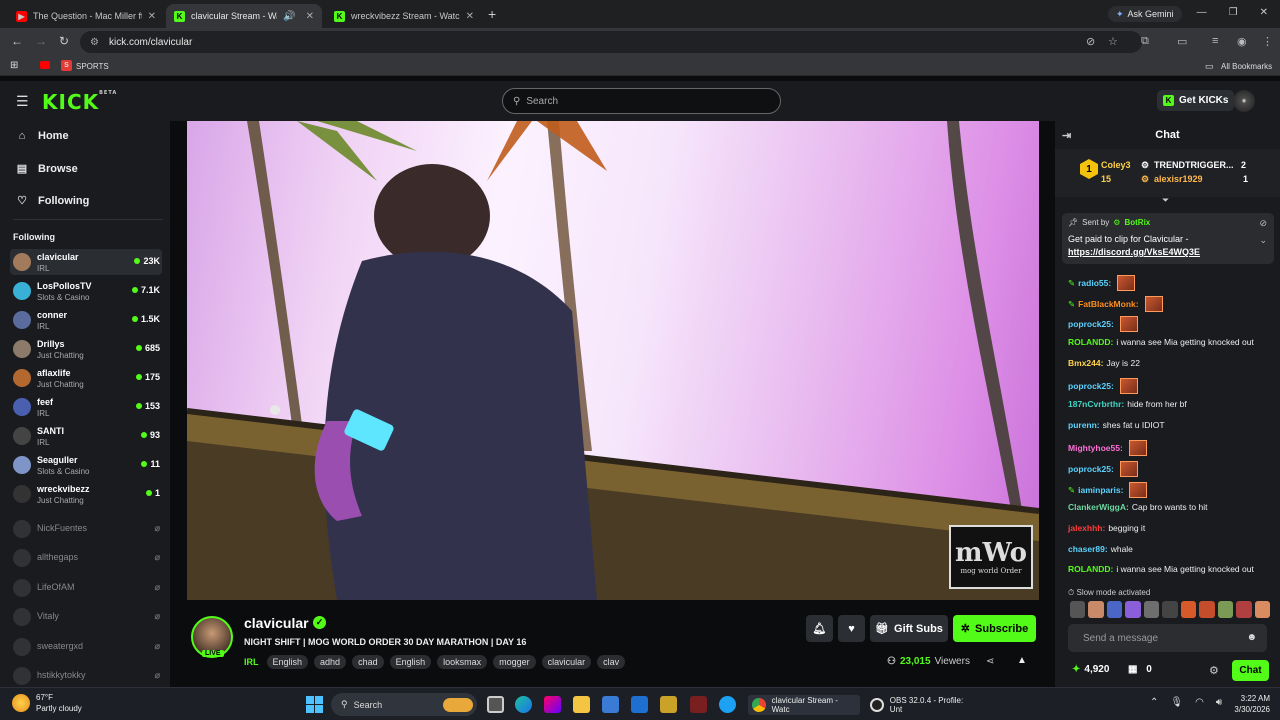 The image size is (1280, 720). I want to click on profile-icon: ◉, so click(1242, 41).